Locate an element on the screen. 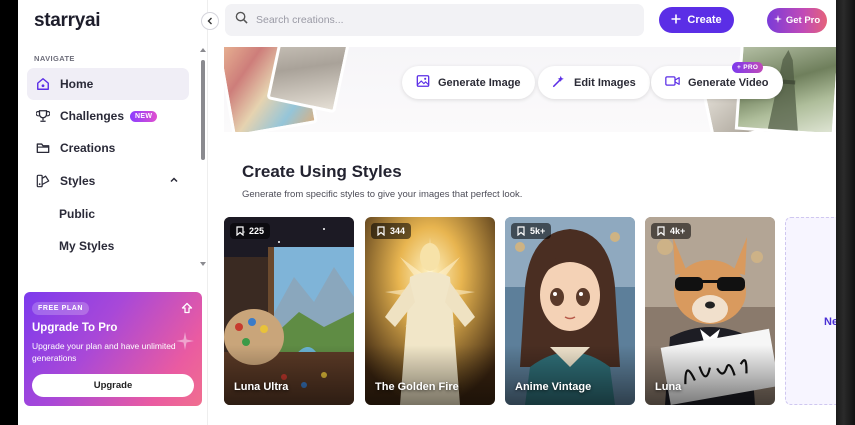 The image size is (855, 425). bookmark-count: 225 is located at coordinates (250, 231).